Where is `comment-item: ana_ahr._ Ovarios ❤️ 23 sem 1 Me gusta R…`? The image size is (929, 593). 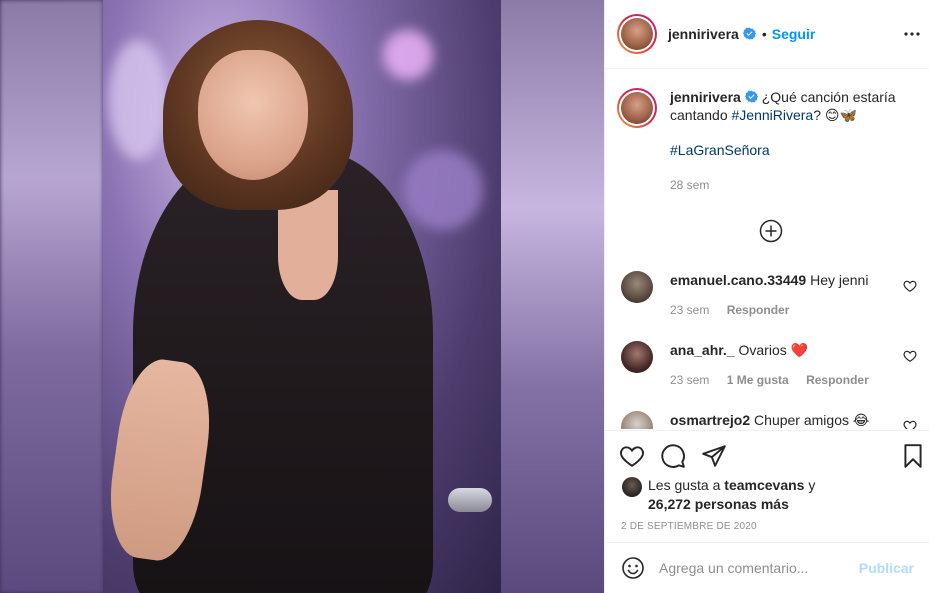 comment-item: ana_ahr._ Ovarios ❤️ 23 sem 1 Me gusta R… is located at coordinates (771, 365).